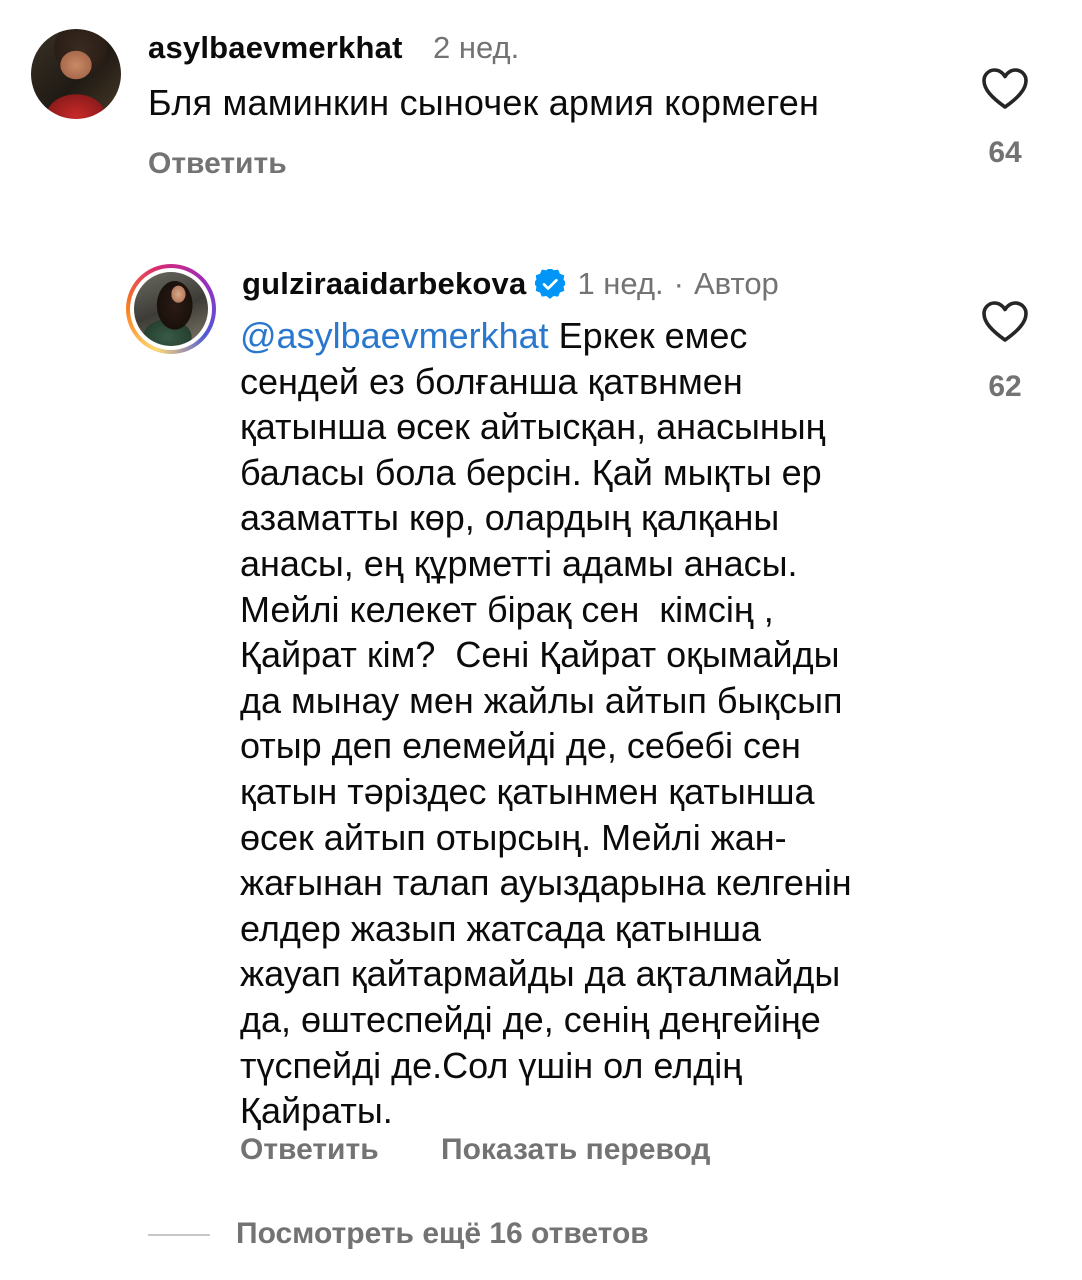 This screenshot has width=1082, height=1280. I want to click on comment-timestamp: 2 нед., so click(476, 47).